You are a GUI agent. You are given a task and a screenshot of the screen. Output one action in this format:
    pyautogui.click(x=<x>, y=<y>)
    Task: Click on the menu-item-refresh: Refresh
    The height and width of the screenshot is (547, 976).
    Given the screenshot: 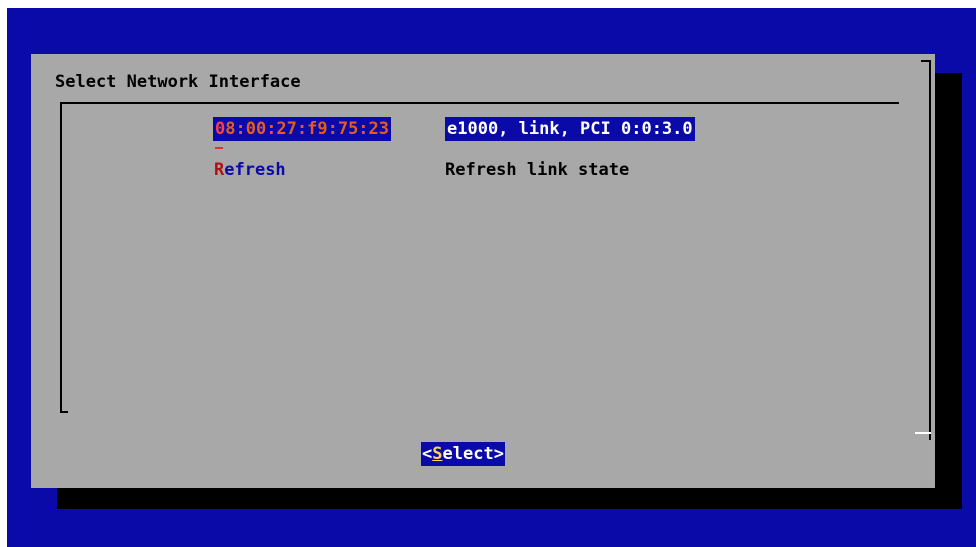 What is the action you would take?
    pyautogui.click(x=250, y=170)
    